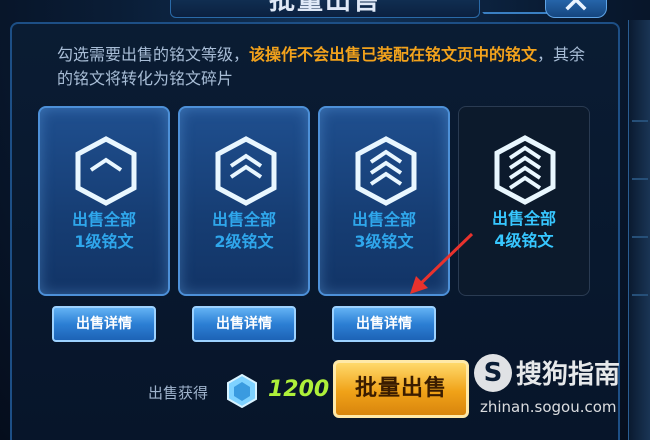 The image size is (650, 440). Describe the element at coordinates (244, 241) in the screenshot. I see `card-label-line2: 2级铭文` at that location.